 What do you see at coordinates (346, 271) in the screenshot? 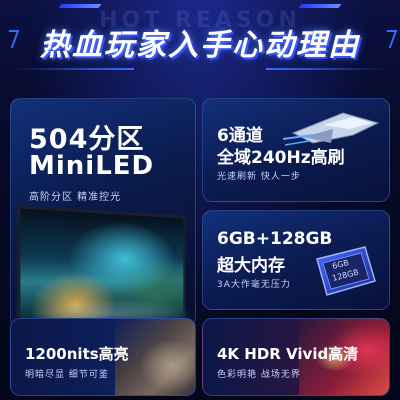
I see `memory-chip-icon: 6GB 128GB` at bounding box center [346, 271].